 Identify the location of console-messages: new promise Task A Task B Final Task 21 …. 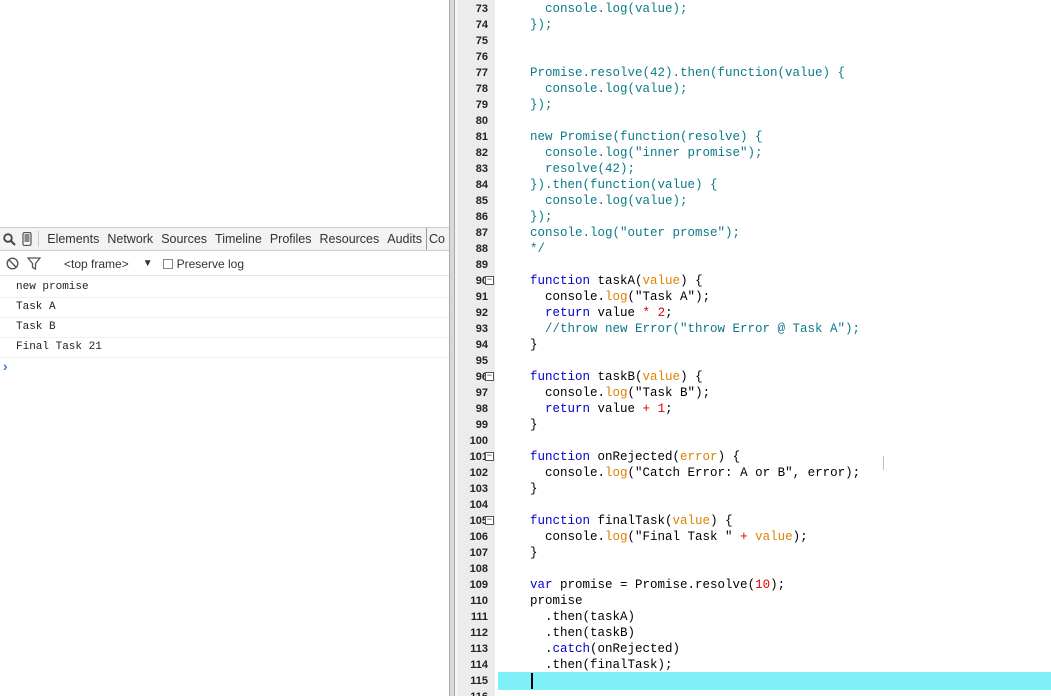
(224, 327).